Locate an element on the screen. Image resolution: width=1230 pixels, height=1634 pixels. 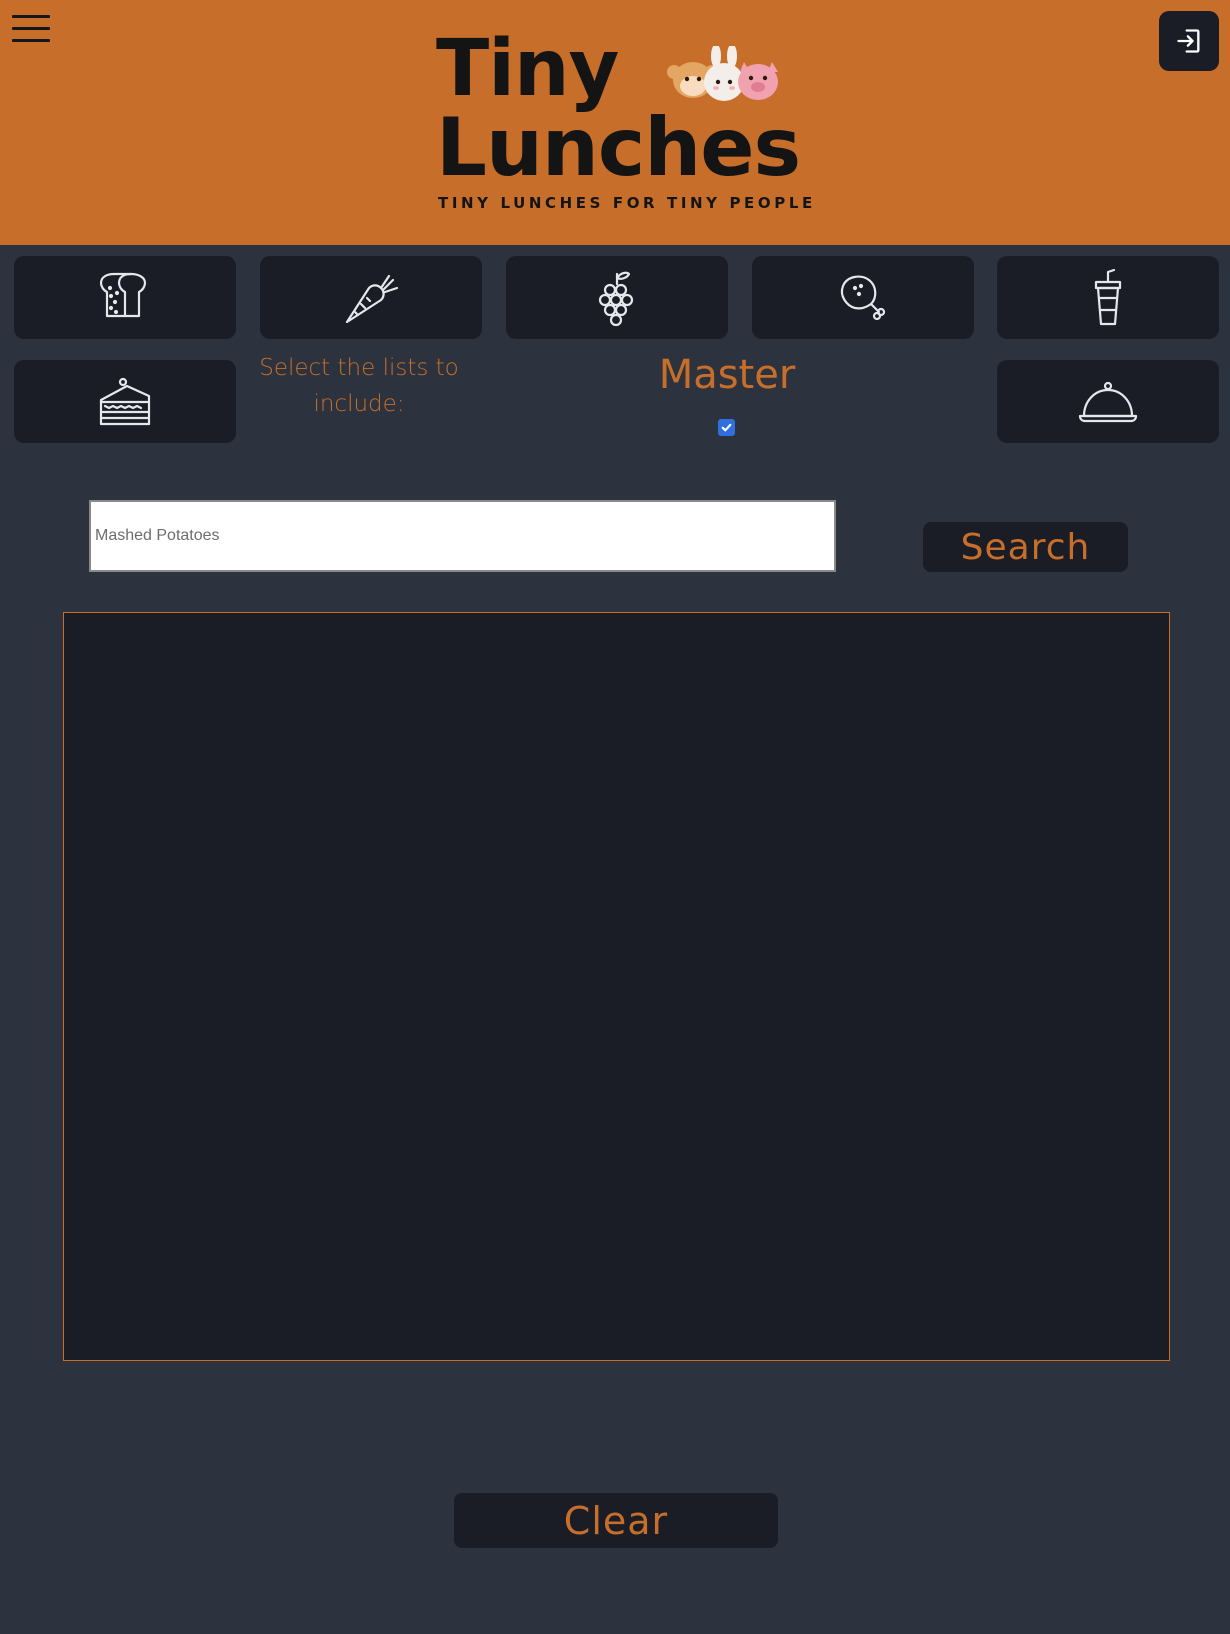
chicken-leg-icon is located at coordinates (863, 297).